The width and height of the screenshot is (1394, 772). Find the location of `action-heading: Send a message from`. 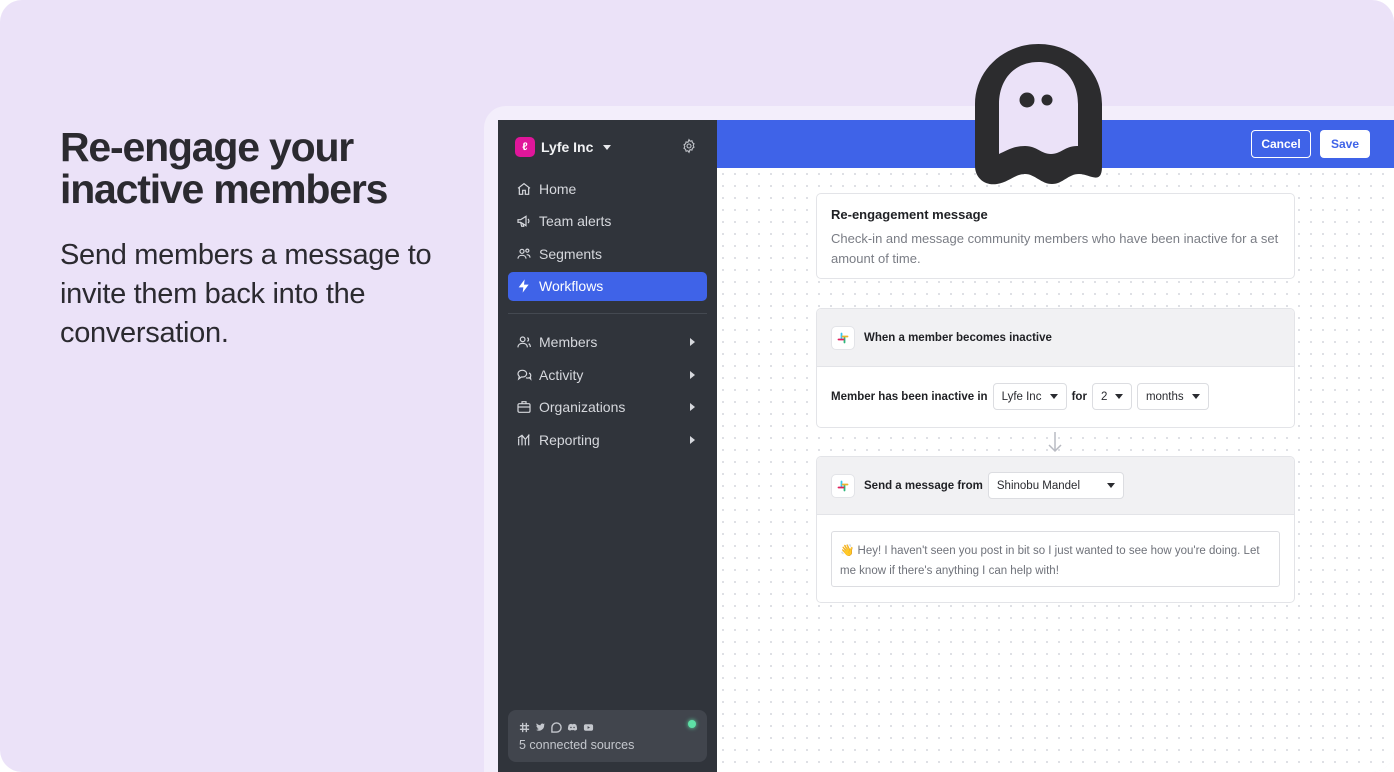

action-heading: Send a message from is located at coordinates (923, 485).